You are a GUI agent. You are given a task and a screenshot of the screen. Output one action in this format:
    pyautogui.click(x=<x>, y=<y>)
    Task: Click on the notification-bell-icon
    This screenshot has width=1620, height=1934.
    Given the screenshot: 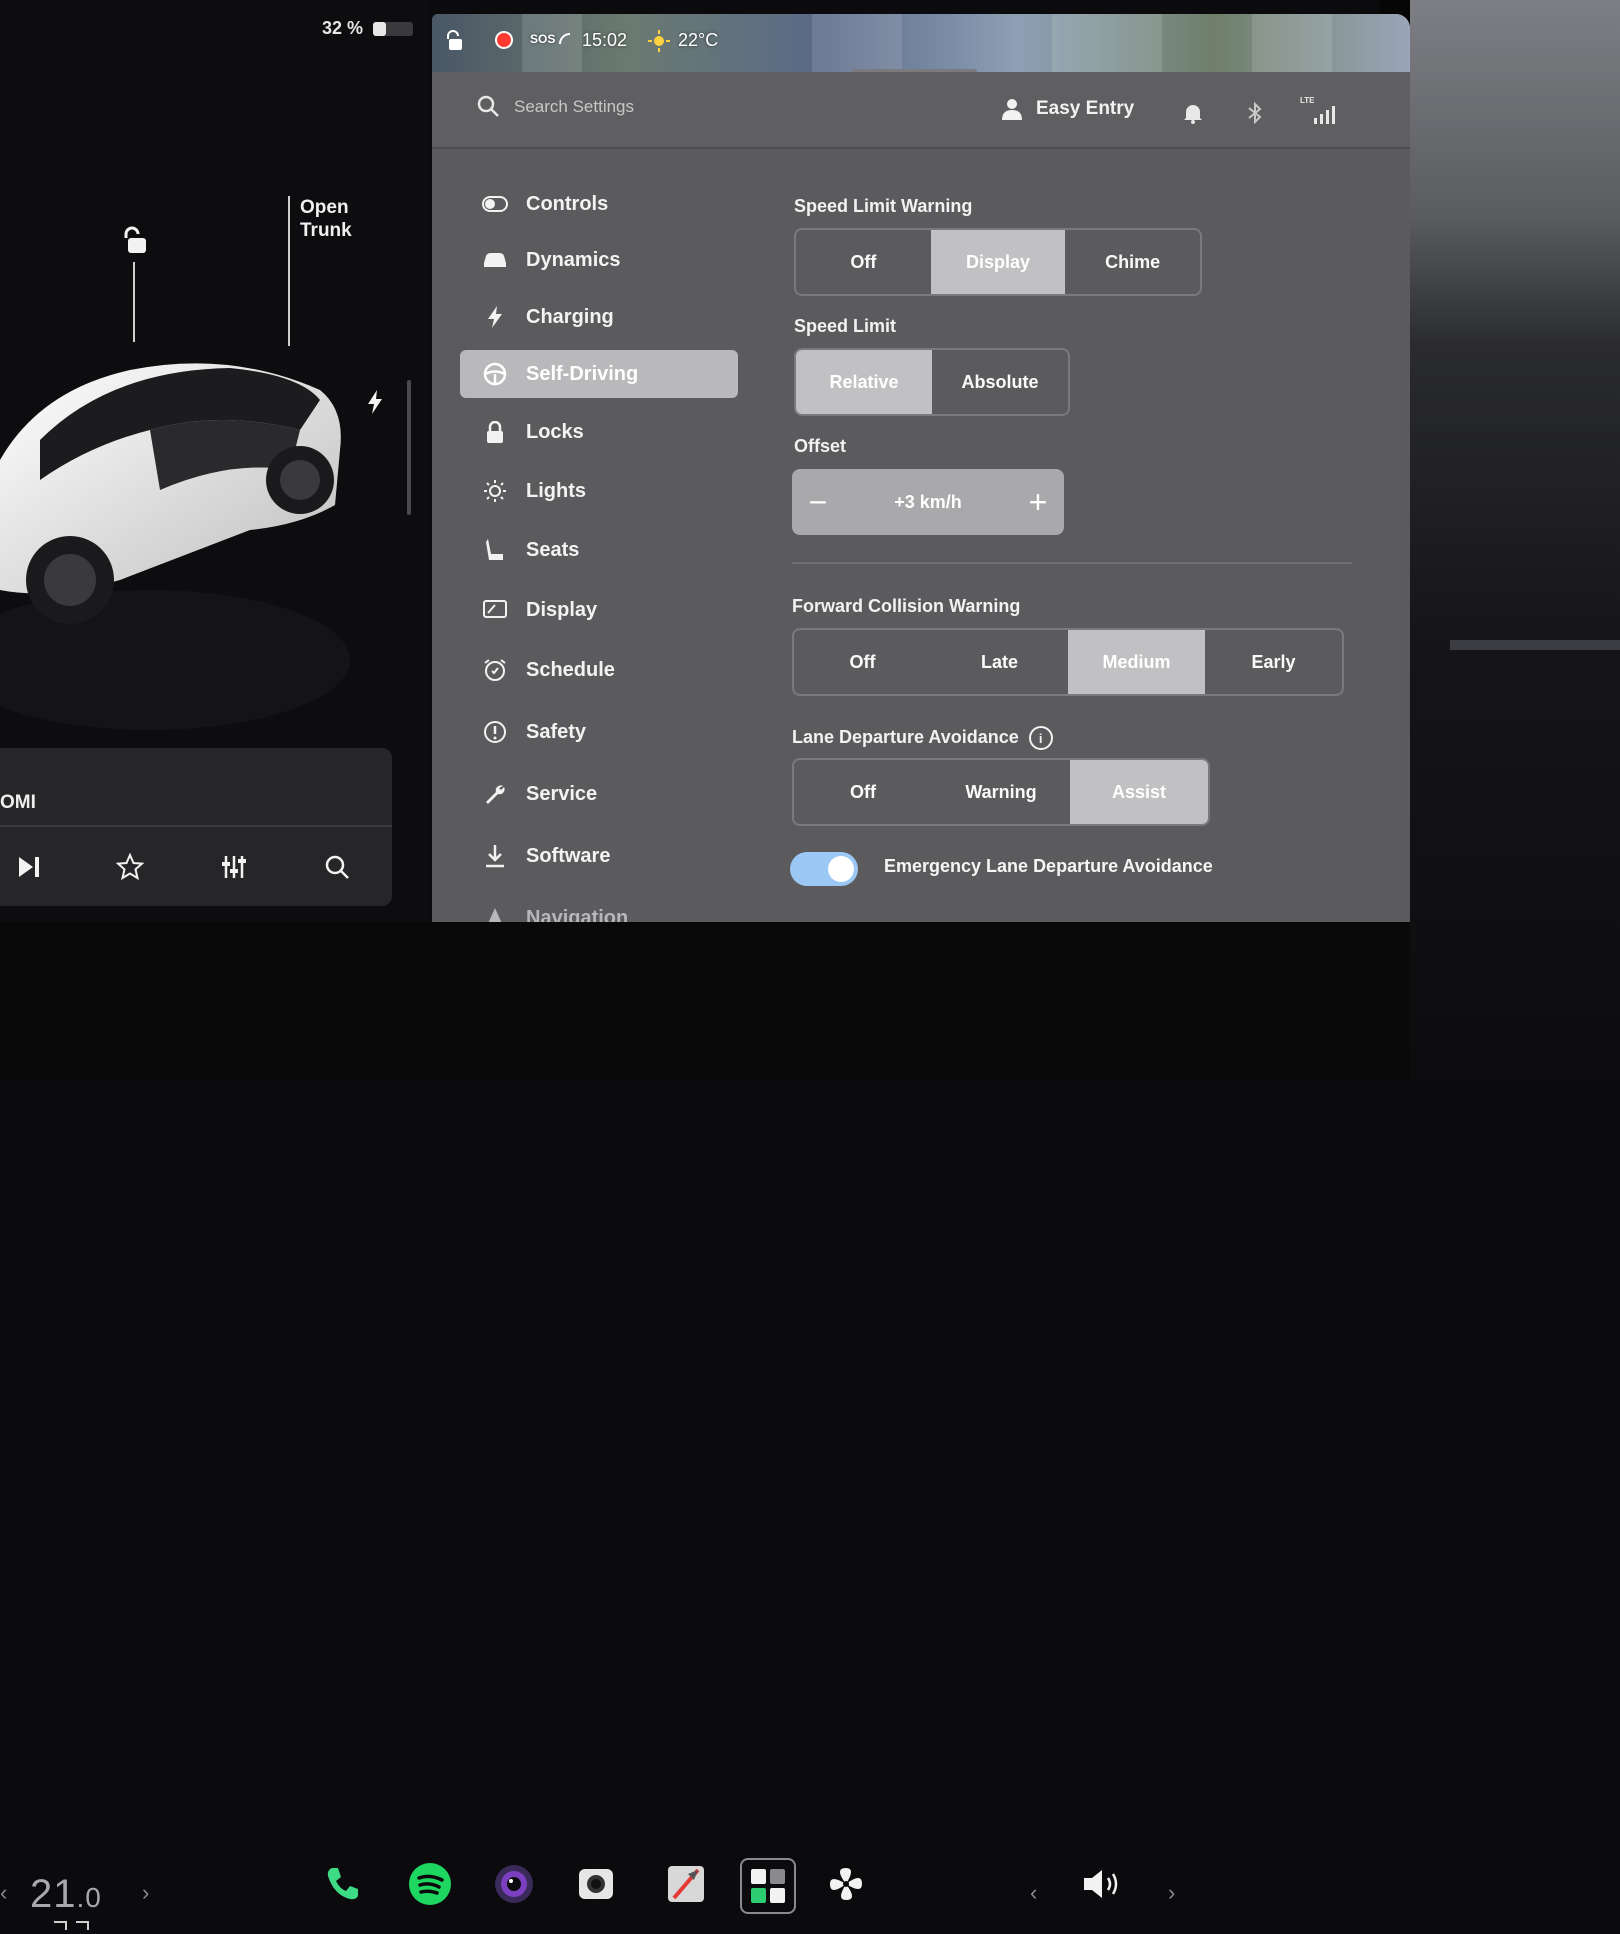 What is the action you would take?
    pyautogui.click(x=1193, y=113)
    